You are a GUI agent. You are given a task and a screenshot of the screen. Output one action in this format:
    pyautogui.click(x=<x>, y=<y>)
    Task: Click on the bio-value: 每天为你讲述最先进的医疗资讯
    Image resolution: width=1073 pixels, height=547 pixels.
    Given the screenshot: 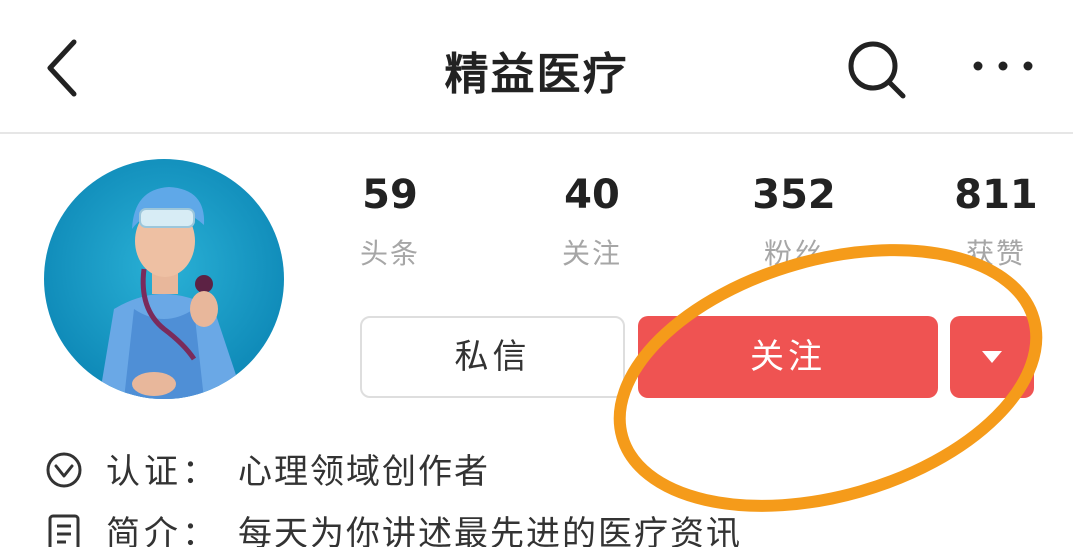 What is the action you would take?
    pyautogui.click(x=490, y=530)
    